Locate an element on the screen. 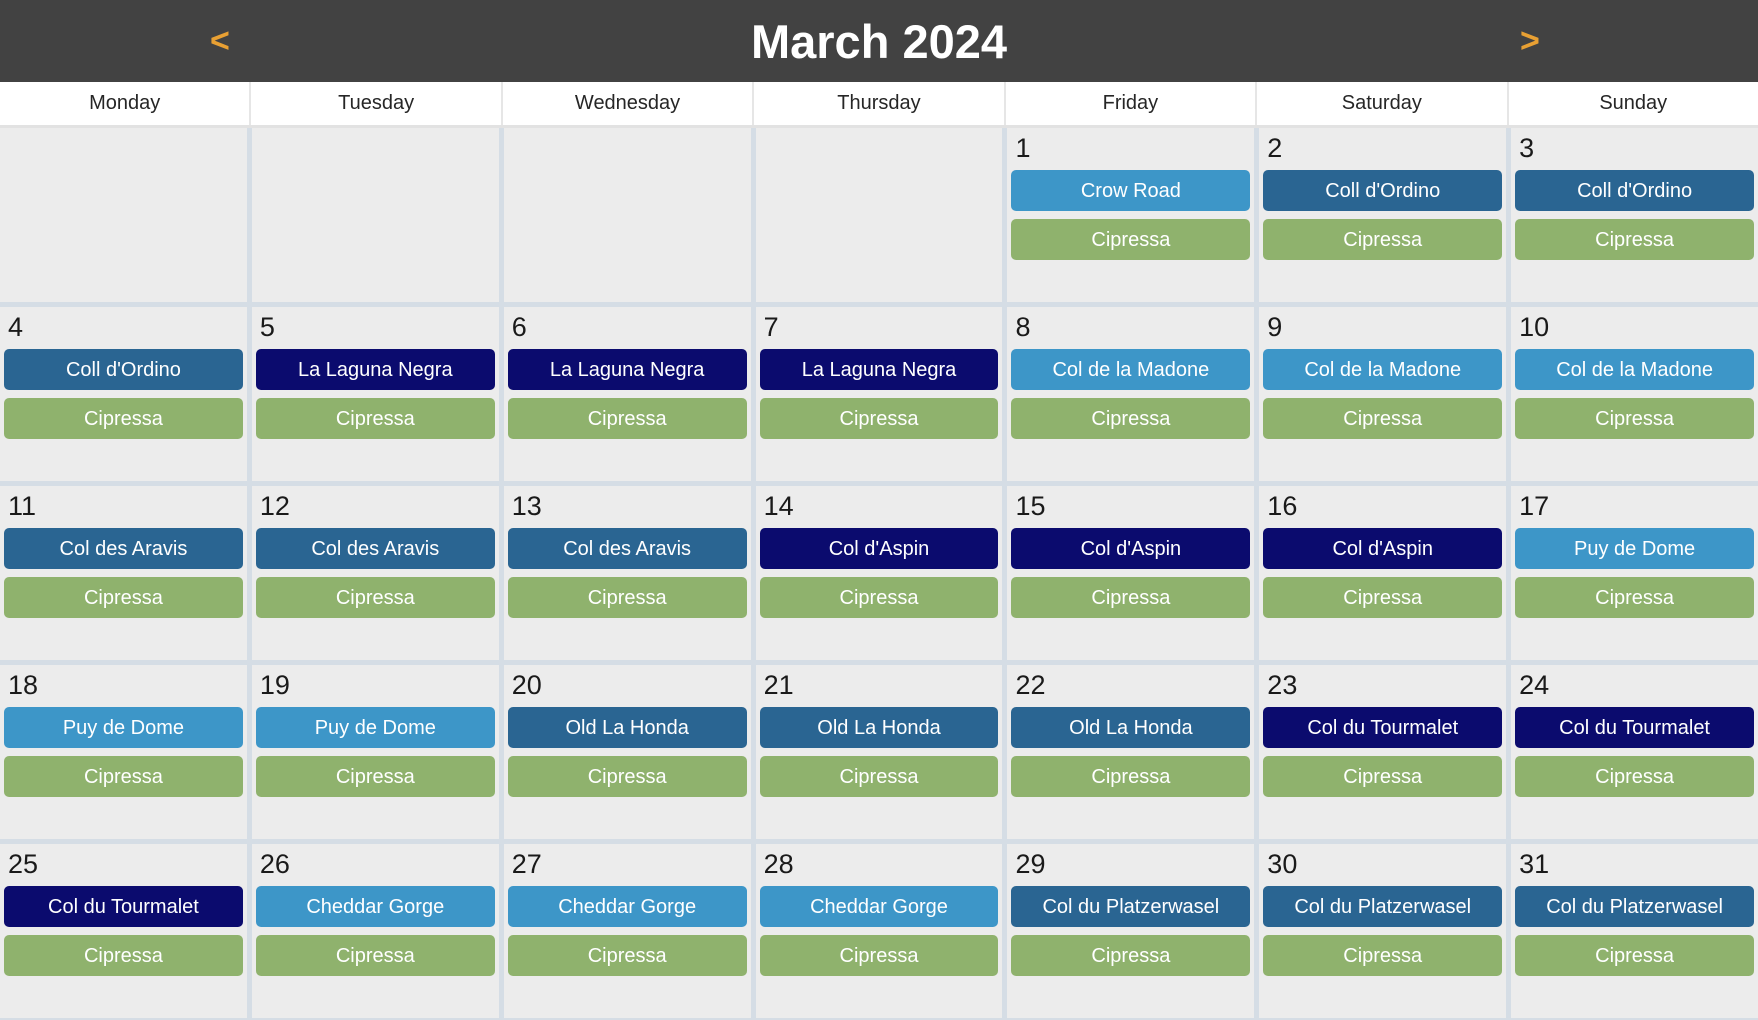 The height and width of the screenshot is (1020, 1758). day-cell: 21 Old La Honda Cipressa is located at coordinates (879, 752).